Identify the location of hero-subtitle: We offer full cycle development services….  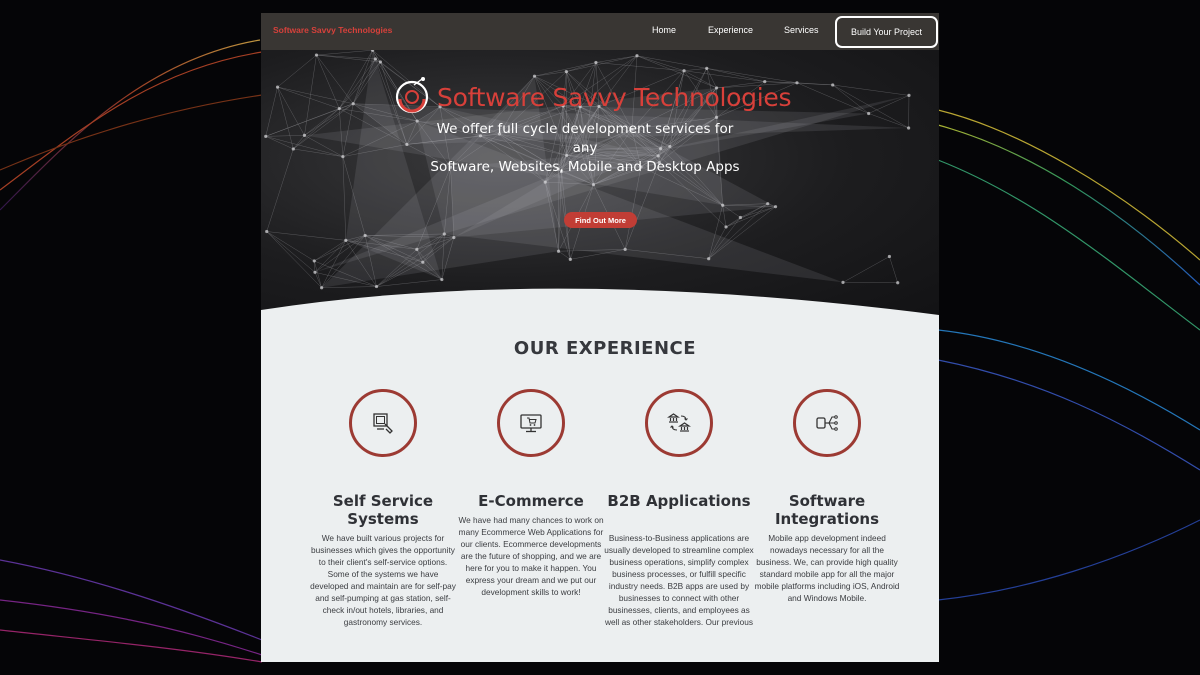
(585, 148).